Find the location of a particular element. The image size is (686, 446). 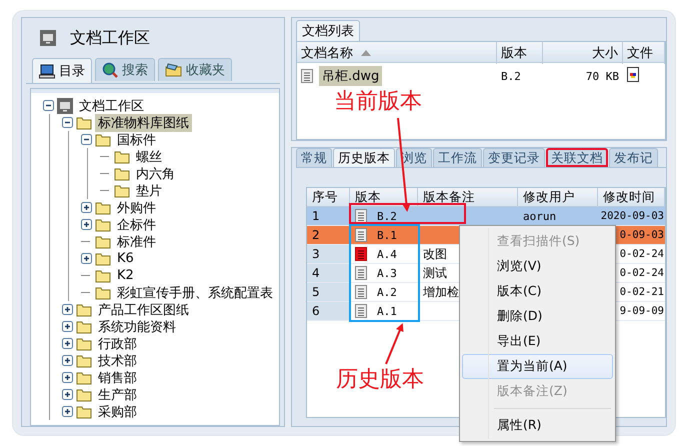

table-cell: A.3 is located at coordinates (387, 273).